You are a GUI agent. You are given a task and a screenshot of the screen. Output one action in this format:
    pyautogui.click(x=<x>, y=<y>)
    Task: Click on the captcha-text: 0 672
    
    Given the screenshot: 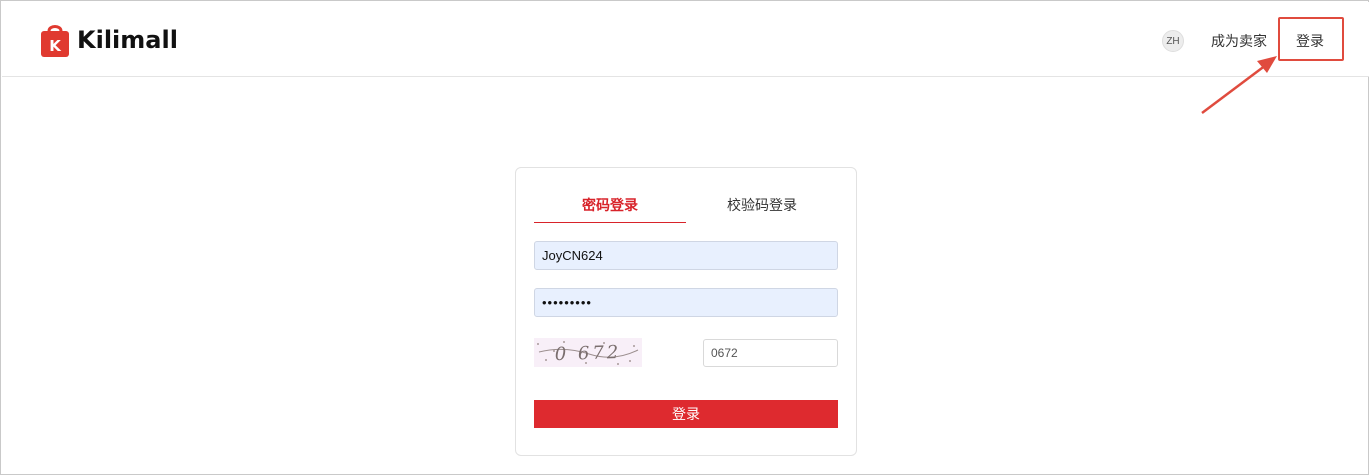 What is the action you would take?
    pyautogui.click(x=587, y=353)
    